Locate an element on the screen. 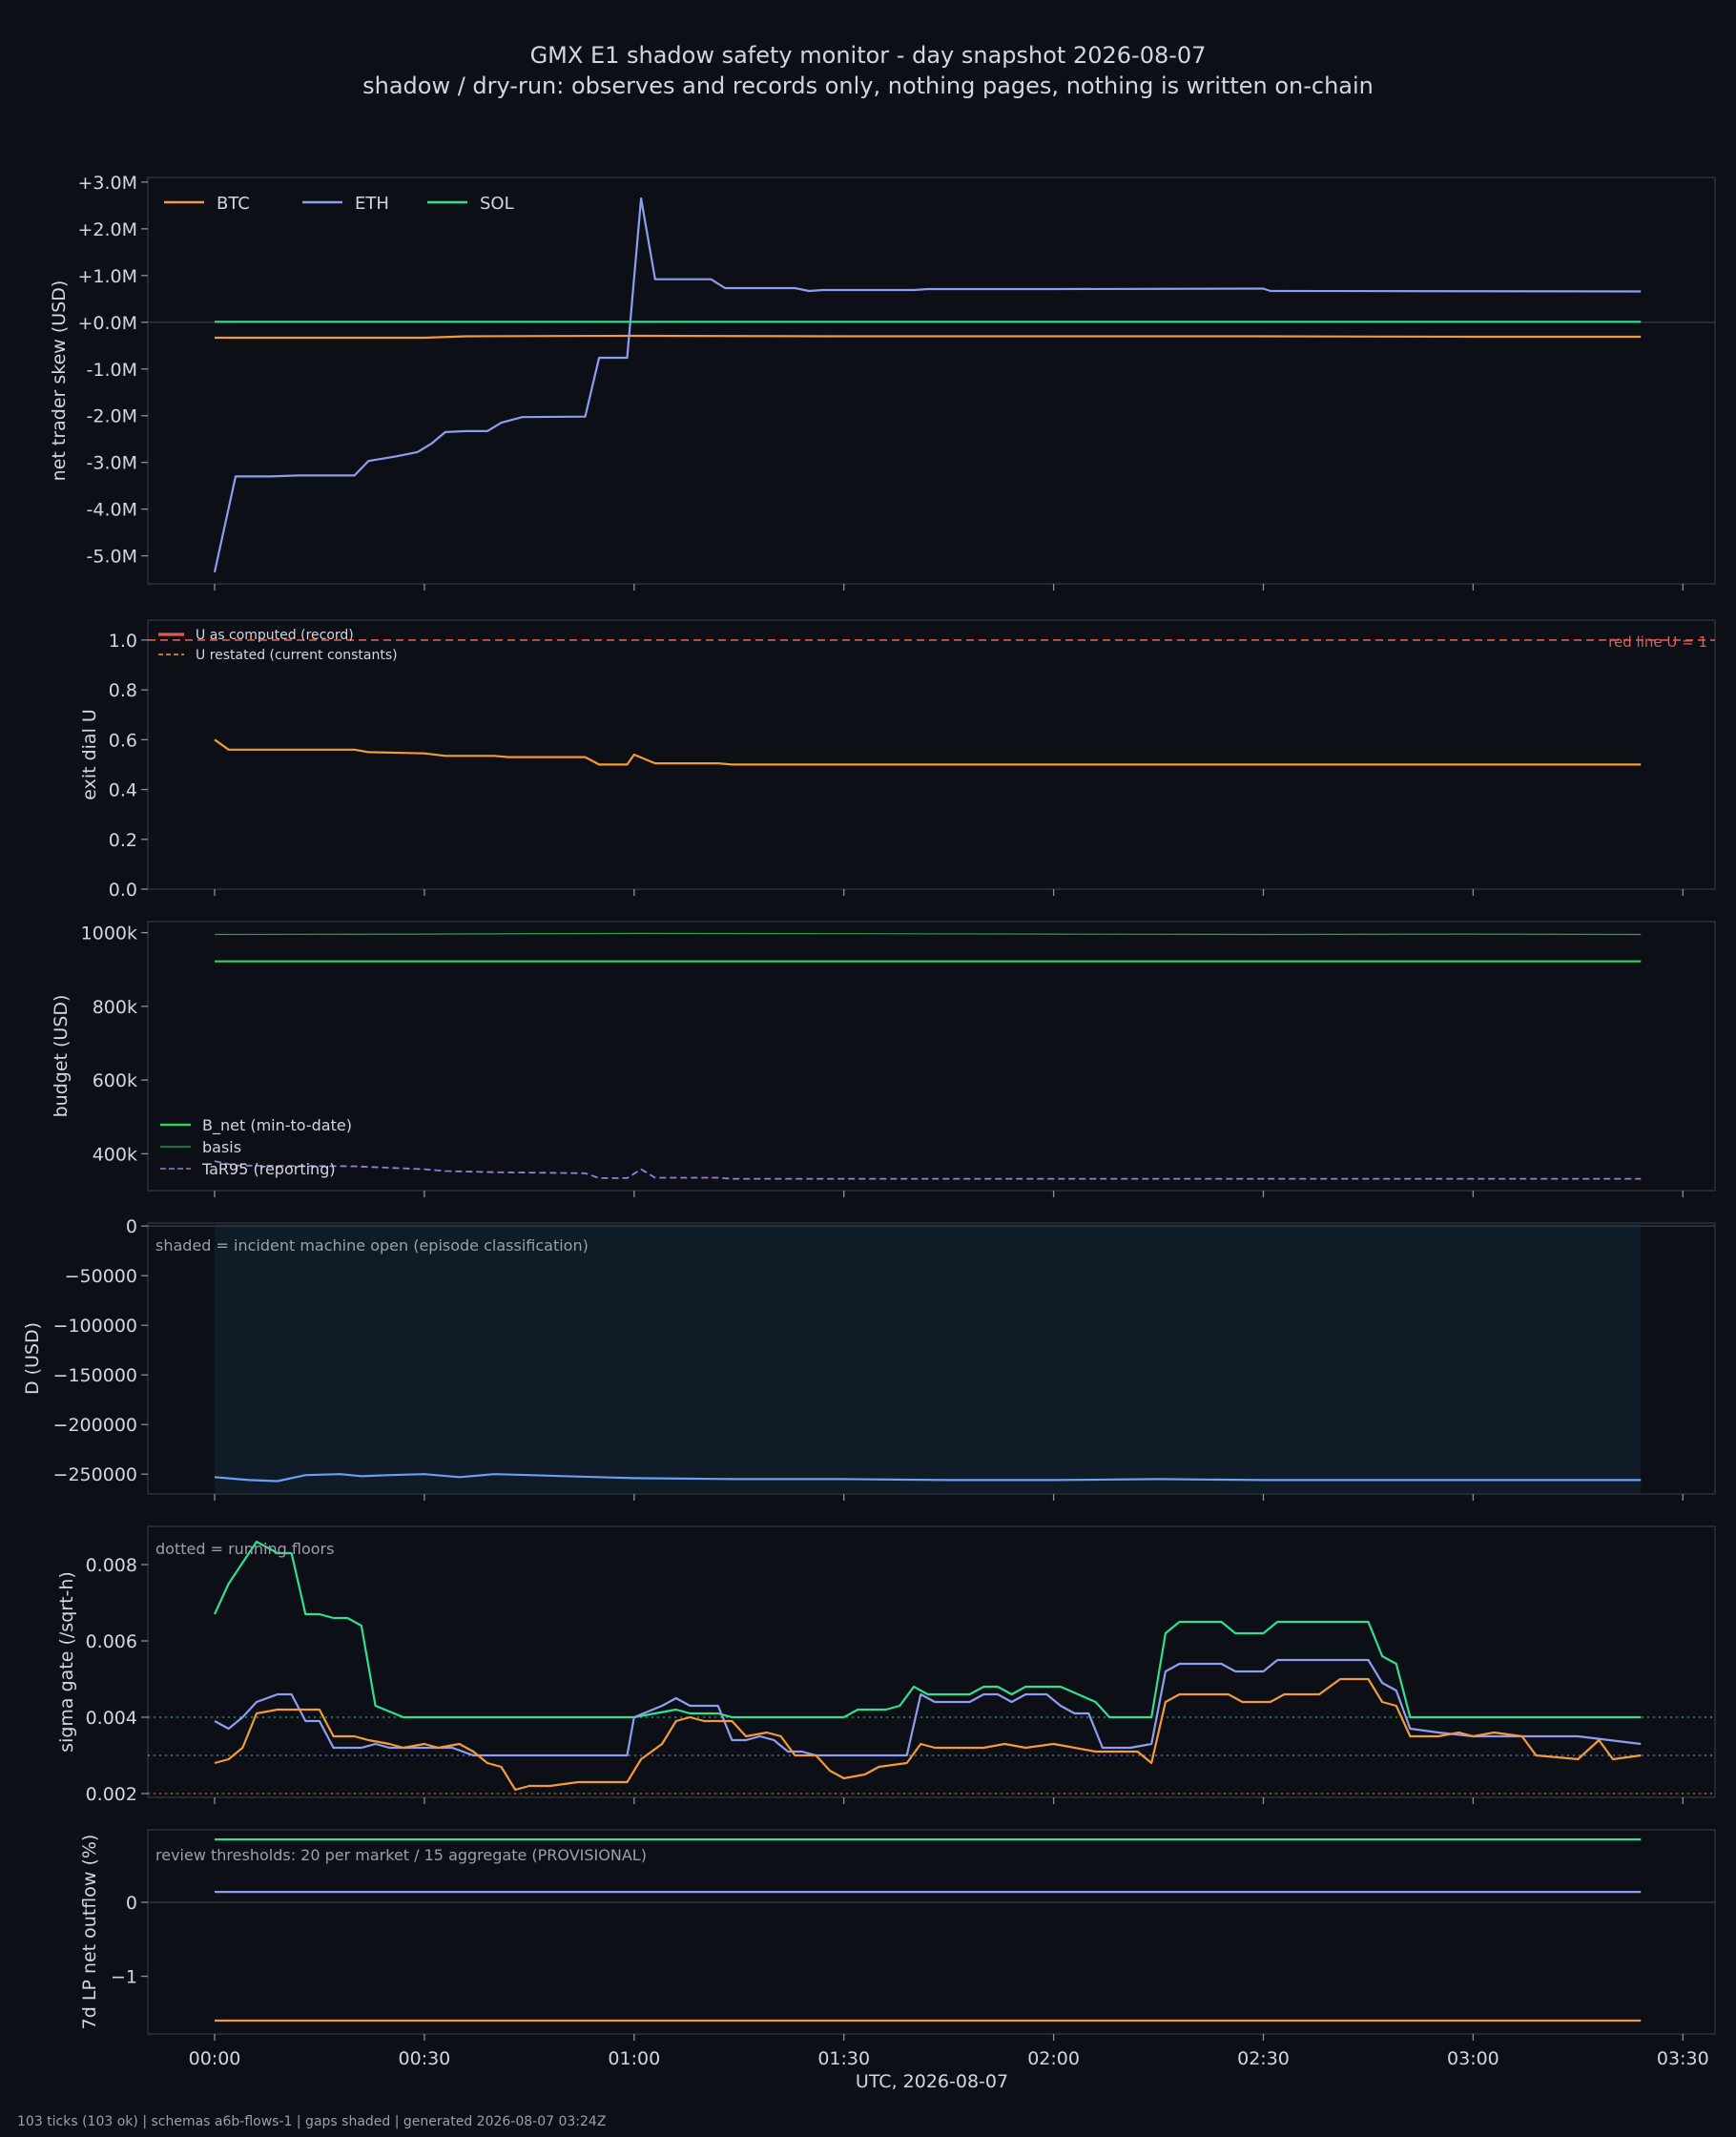 The width and height of the screenshot is (1736, 2137). x-tick-label: 02:00 is located at coordinates (1053, 2058).